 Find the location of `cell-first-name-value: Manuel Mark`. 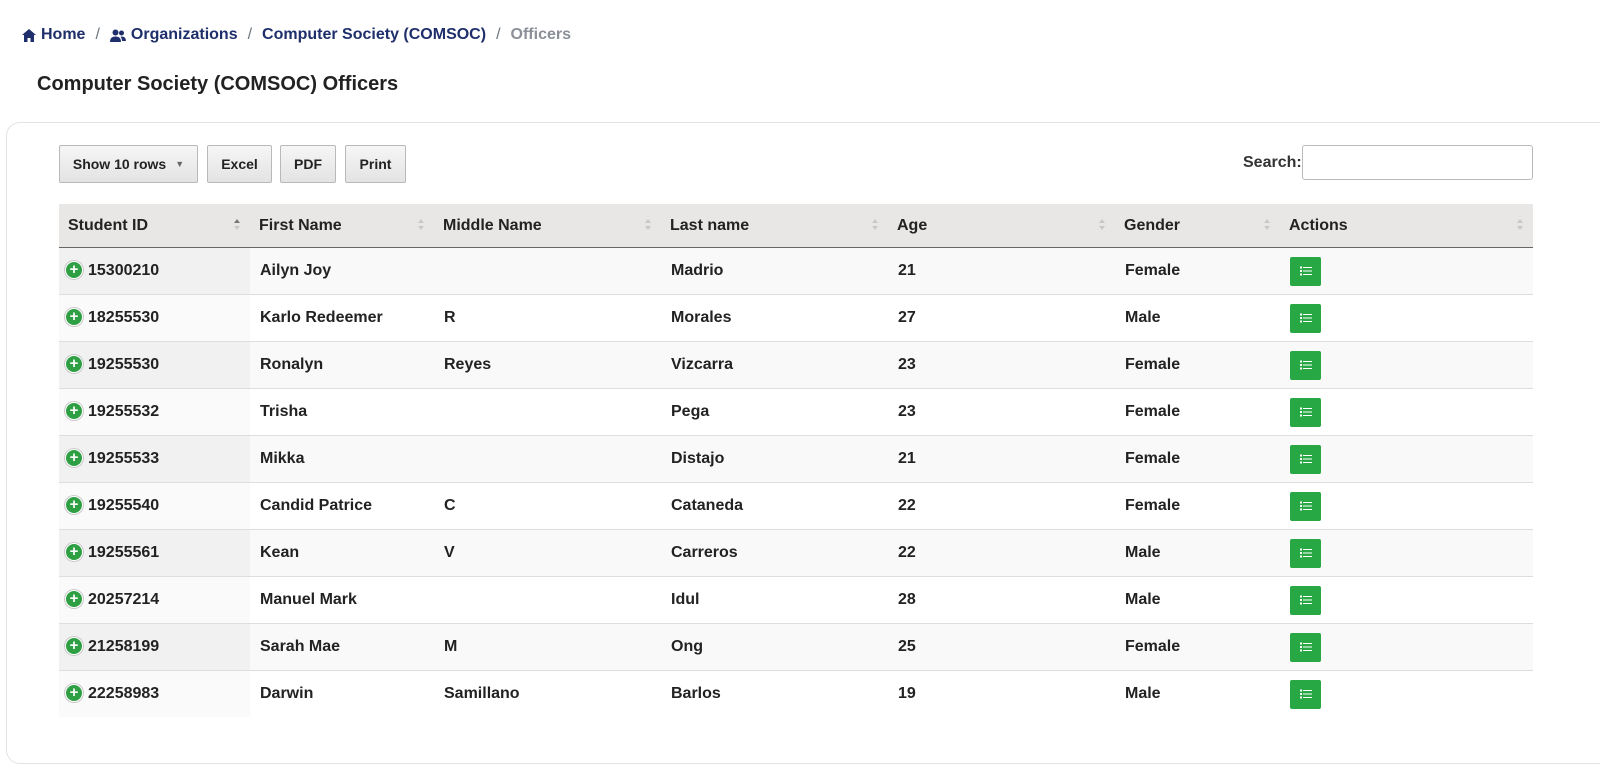

cell-first-name-value: Manuel Mark is located at coordinates (308, 599).